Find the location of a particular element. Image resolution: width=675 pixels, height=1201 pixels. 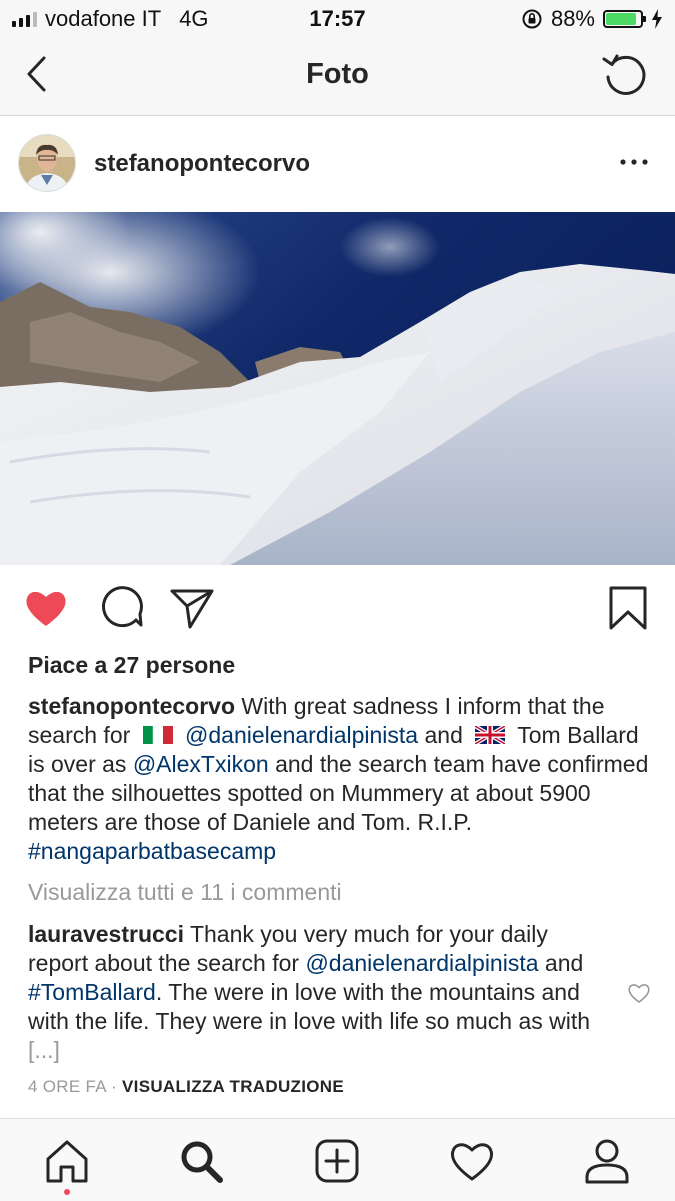

avatar is located at coordinates (47, 163).